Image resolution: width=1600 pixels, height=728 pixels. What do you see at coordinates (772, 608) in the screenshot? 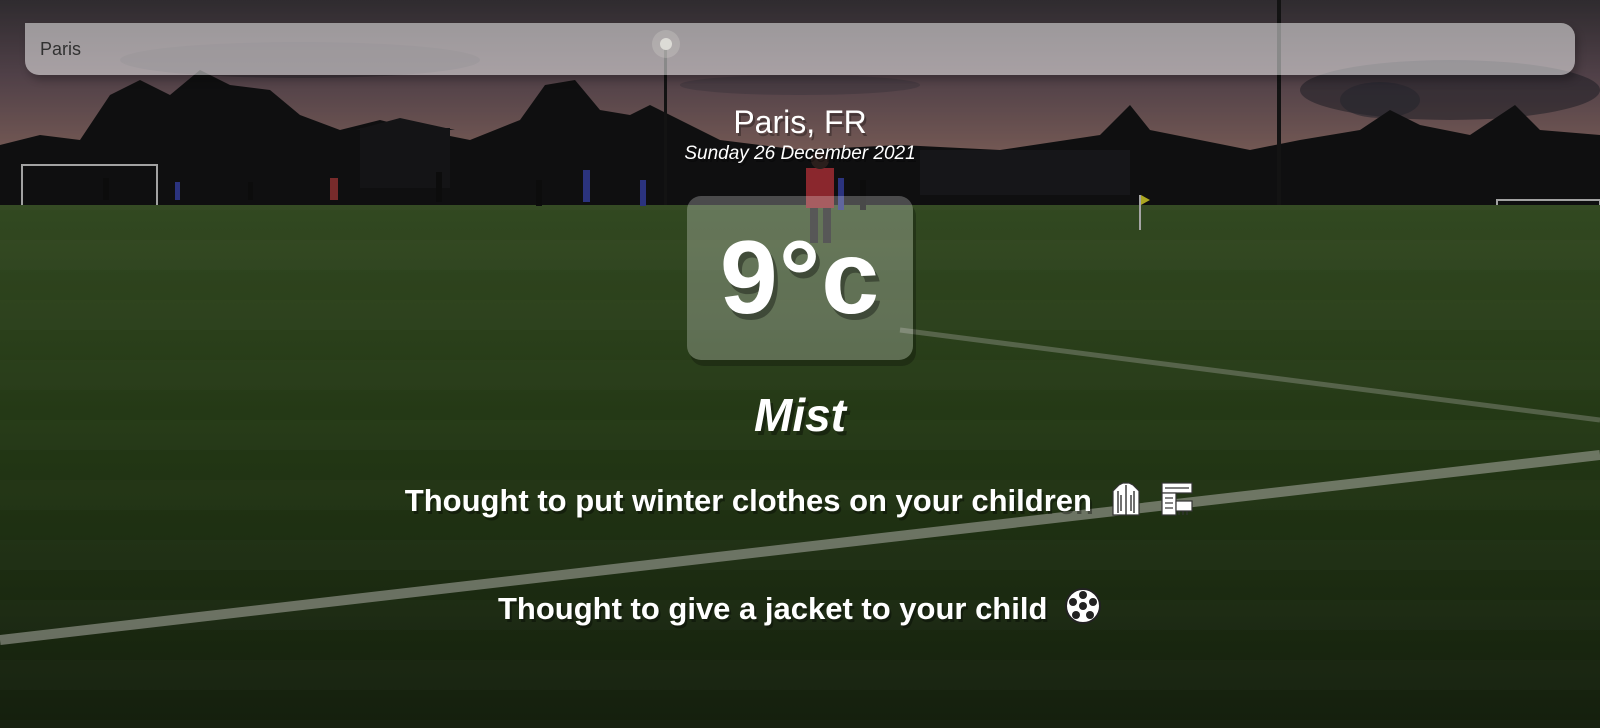
I see `advice-text-2: Thought to give a jacket to your child` at bounding box center [772, 608].